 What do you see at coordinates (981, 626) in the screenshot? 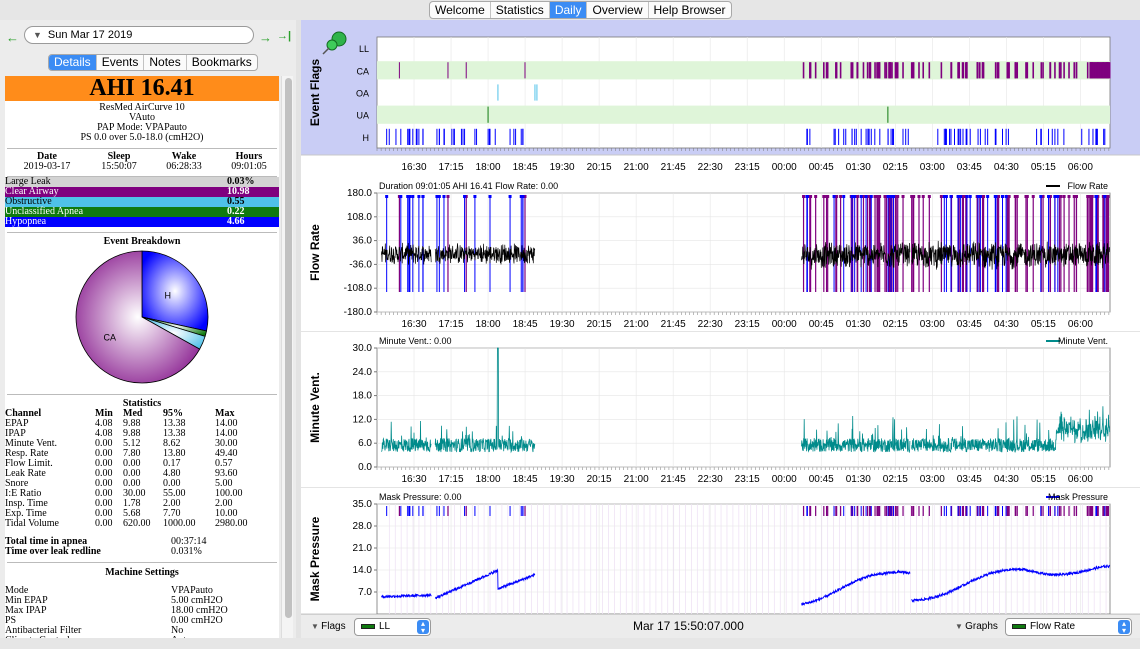
I see `graphs-label: Graphs` at bounding box center [981, 626].